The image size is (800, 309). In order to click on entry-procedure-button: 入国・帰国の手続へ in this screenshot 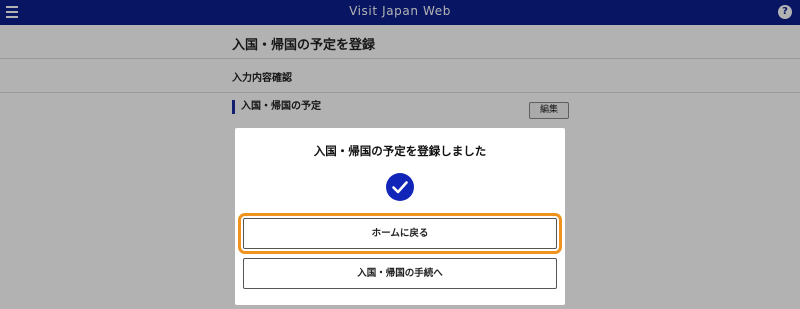, I will do `click(400, 273)`.